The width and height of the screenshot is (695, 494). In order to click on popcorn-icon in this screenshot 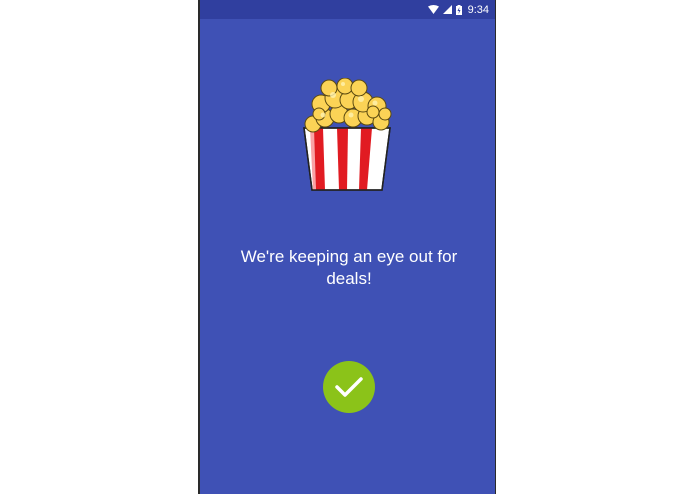, I will do `click(347, 134)`.